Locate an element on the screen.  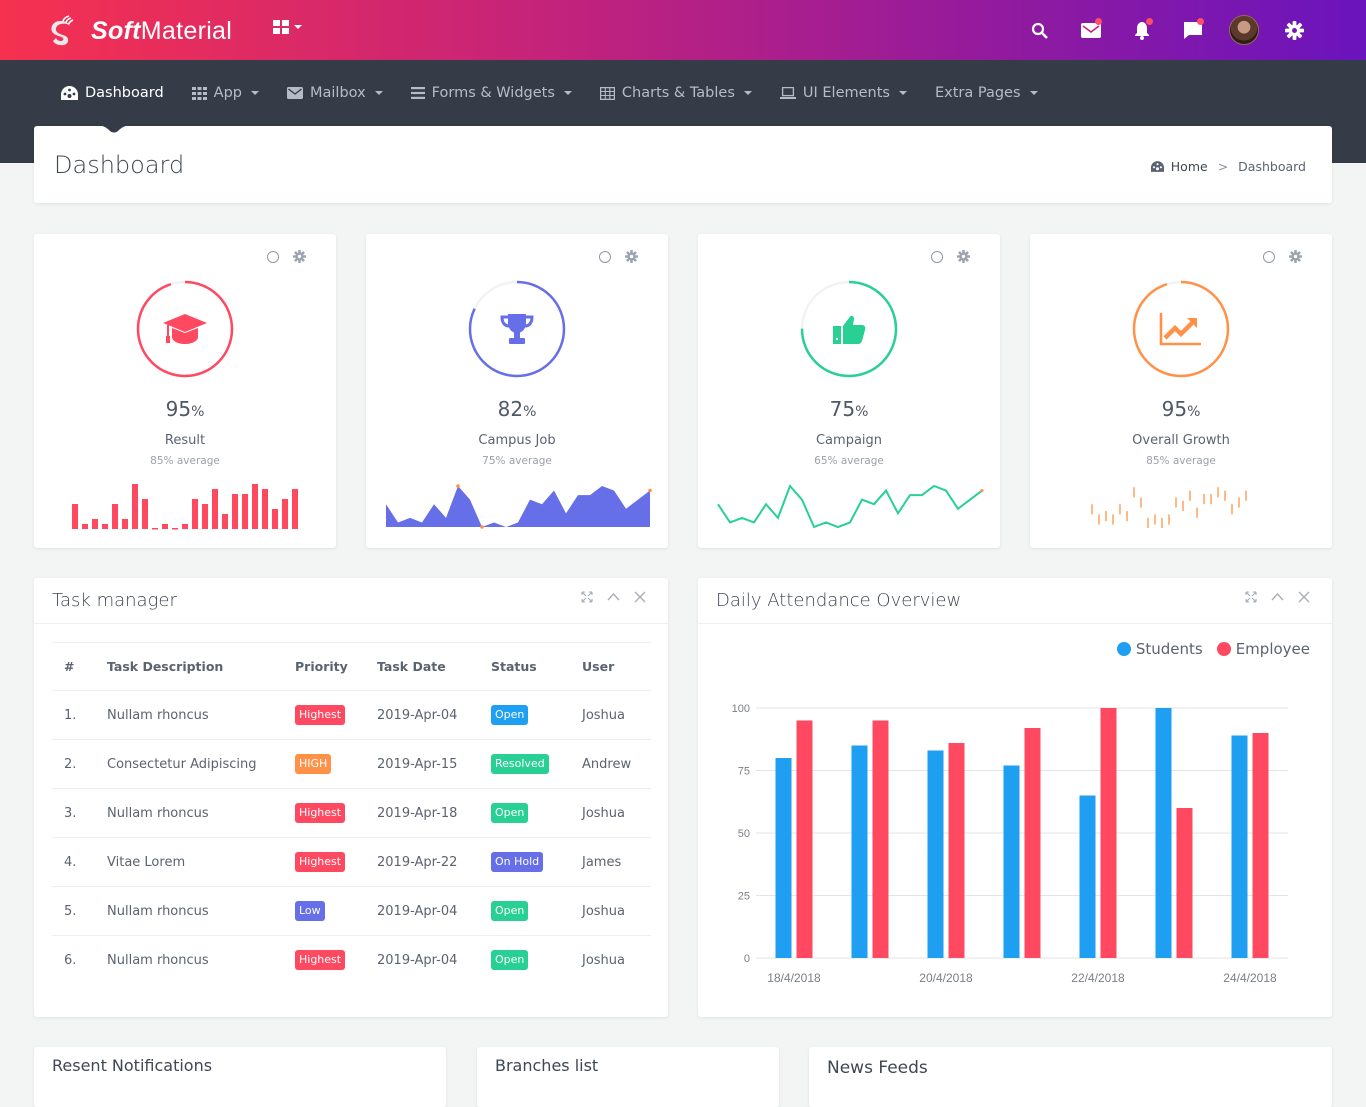
news-feeds-card: News Feeds is located at coordinates (1070, 1077).